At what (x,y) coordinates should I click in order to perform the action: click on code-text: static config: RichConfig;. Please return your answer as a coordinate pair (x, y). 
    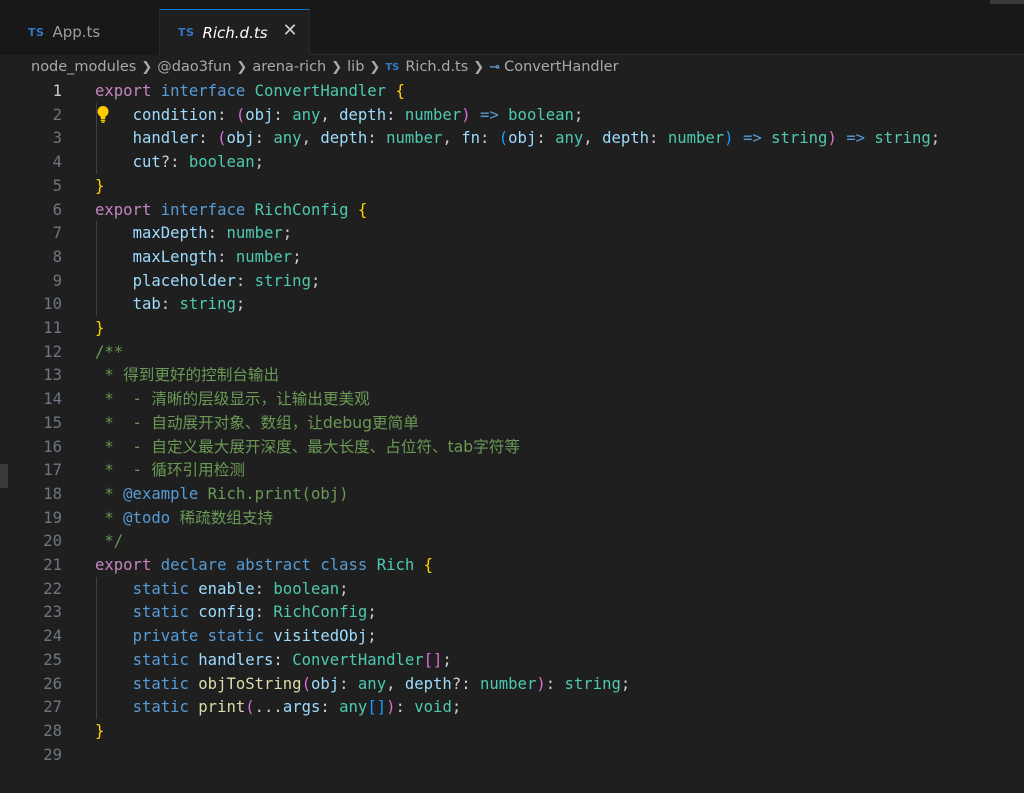
    Looking at the image, I should click on (236, 612).